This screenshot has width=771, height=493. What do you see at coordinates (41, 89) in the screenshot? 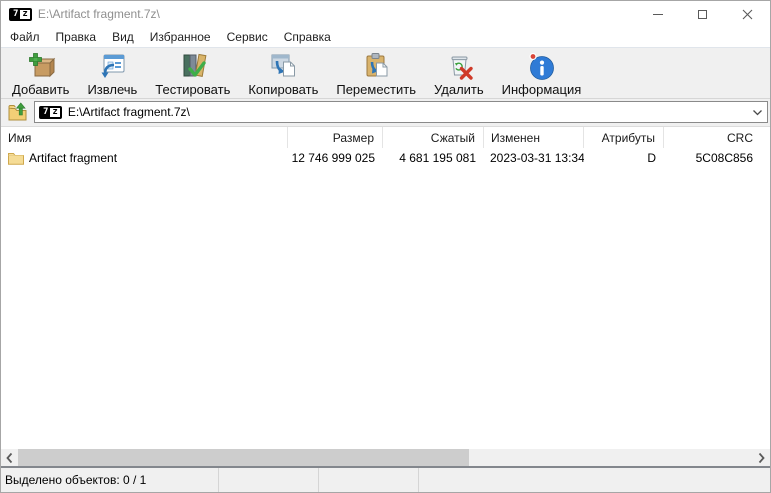
I see `add-button-label: Добавить` at bounding box center [41, 89].